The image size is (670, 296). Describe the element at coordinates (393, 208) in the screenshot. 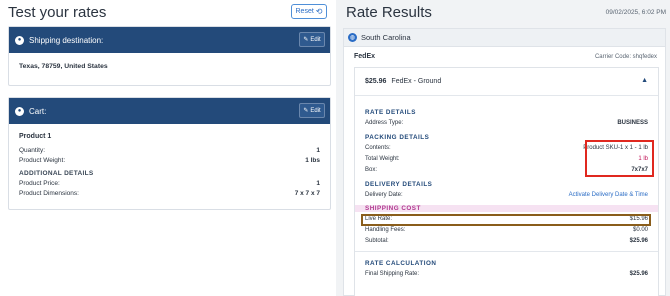

I see `shipping-cost-heading: SHIPPING COST` at that location.